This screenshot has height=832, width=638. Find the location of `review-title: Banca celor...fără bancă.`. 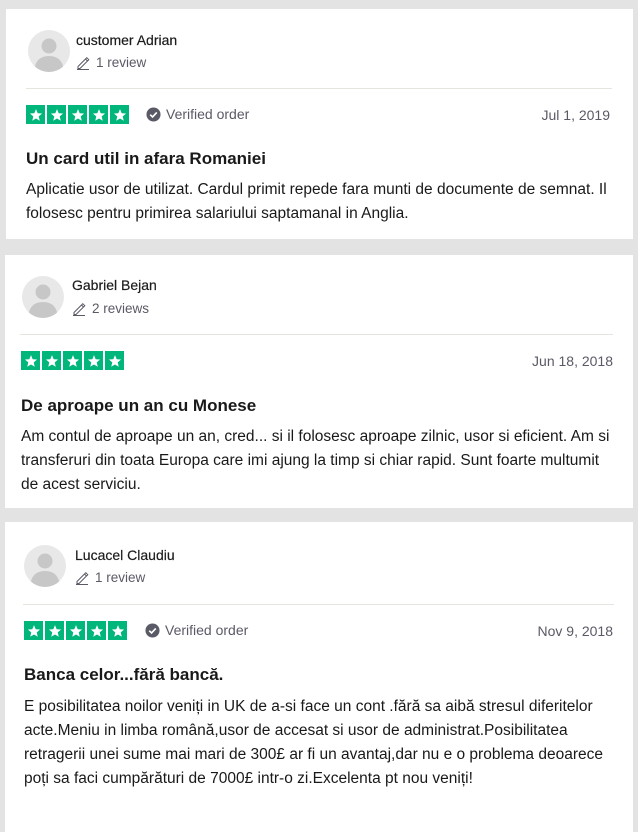

review-title: Banca celor...fără bancă. is located at coordinates (123, 675).